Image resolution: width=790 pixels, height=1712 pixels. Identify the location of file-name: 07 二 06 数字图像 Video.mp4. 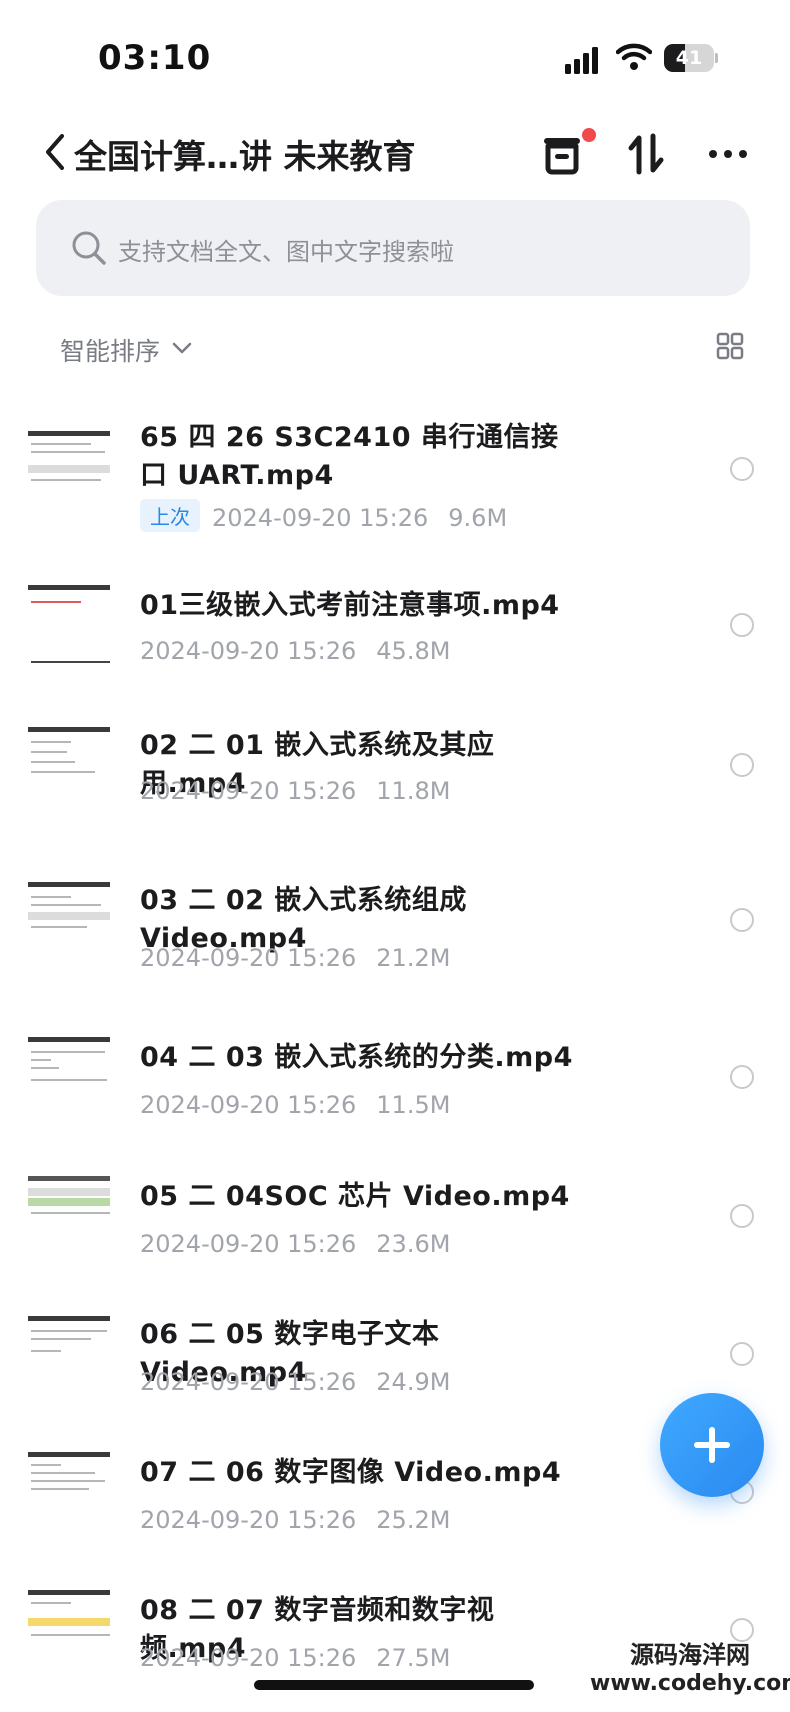
(351, 1472).